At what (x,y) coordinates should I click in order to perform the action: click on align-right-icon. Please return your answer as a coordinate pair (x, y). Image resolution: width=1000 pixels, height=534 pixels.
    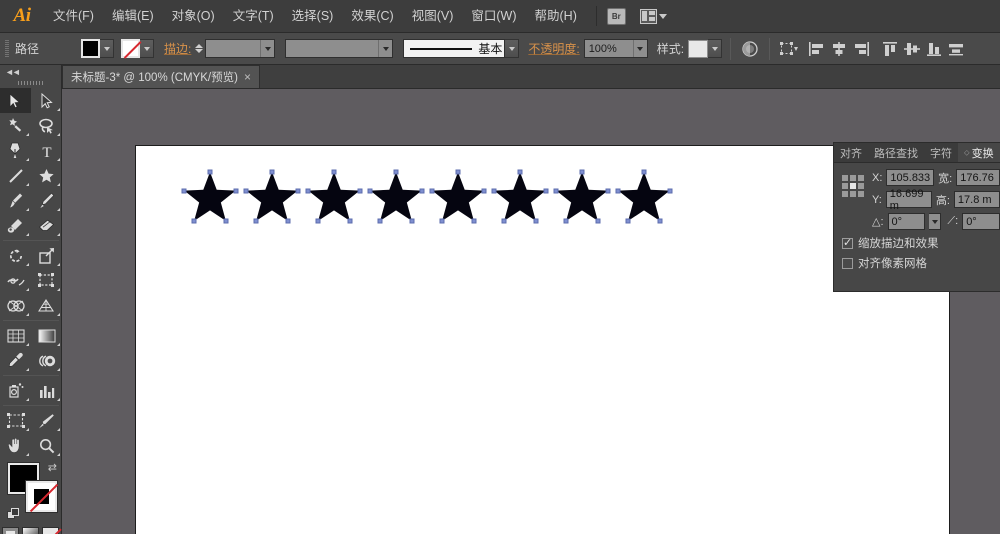
    Looking at the image, I should click on (861, 49).